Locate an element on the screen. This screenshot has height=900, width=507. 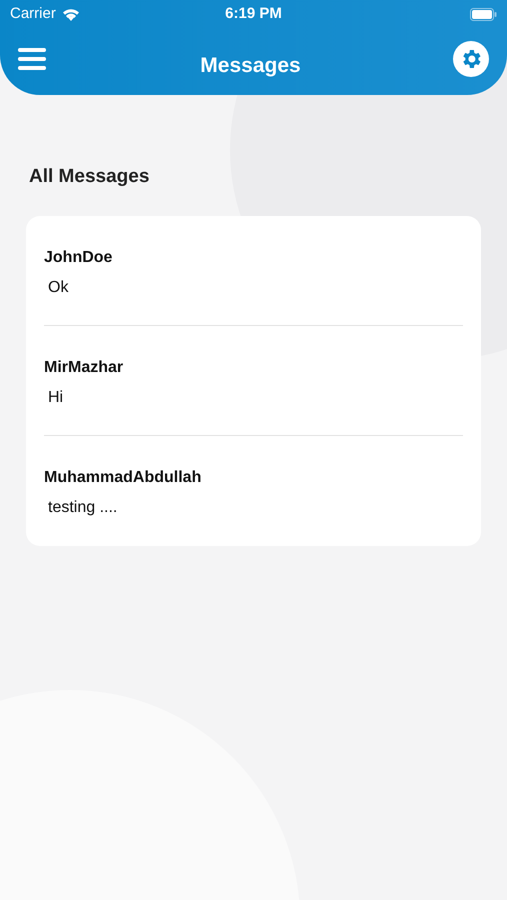
section-title: All Messages is located at coordinates (89, 177).